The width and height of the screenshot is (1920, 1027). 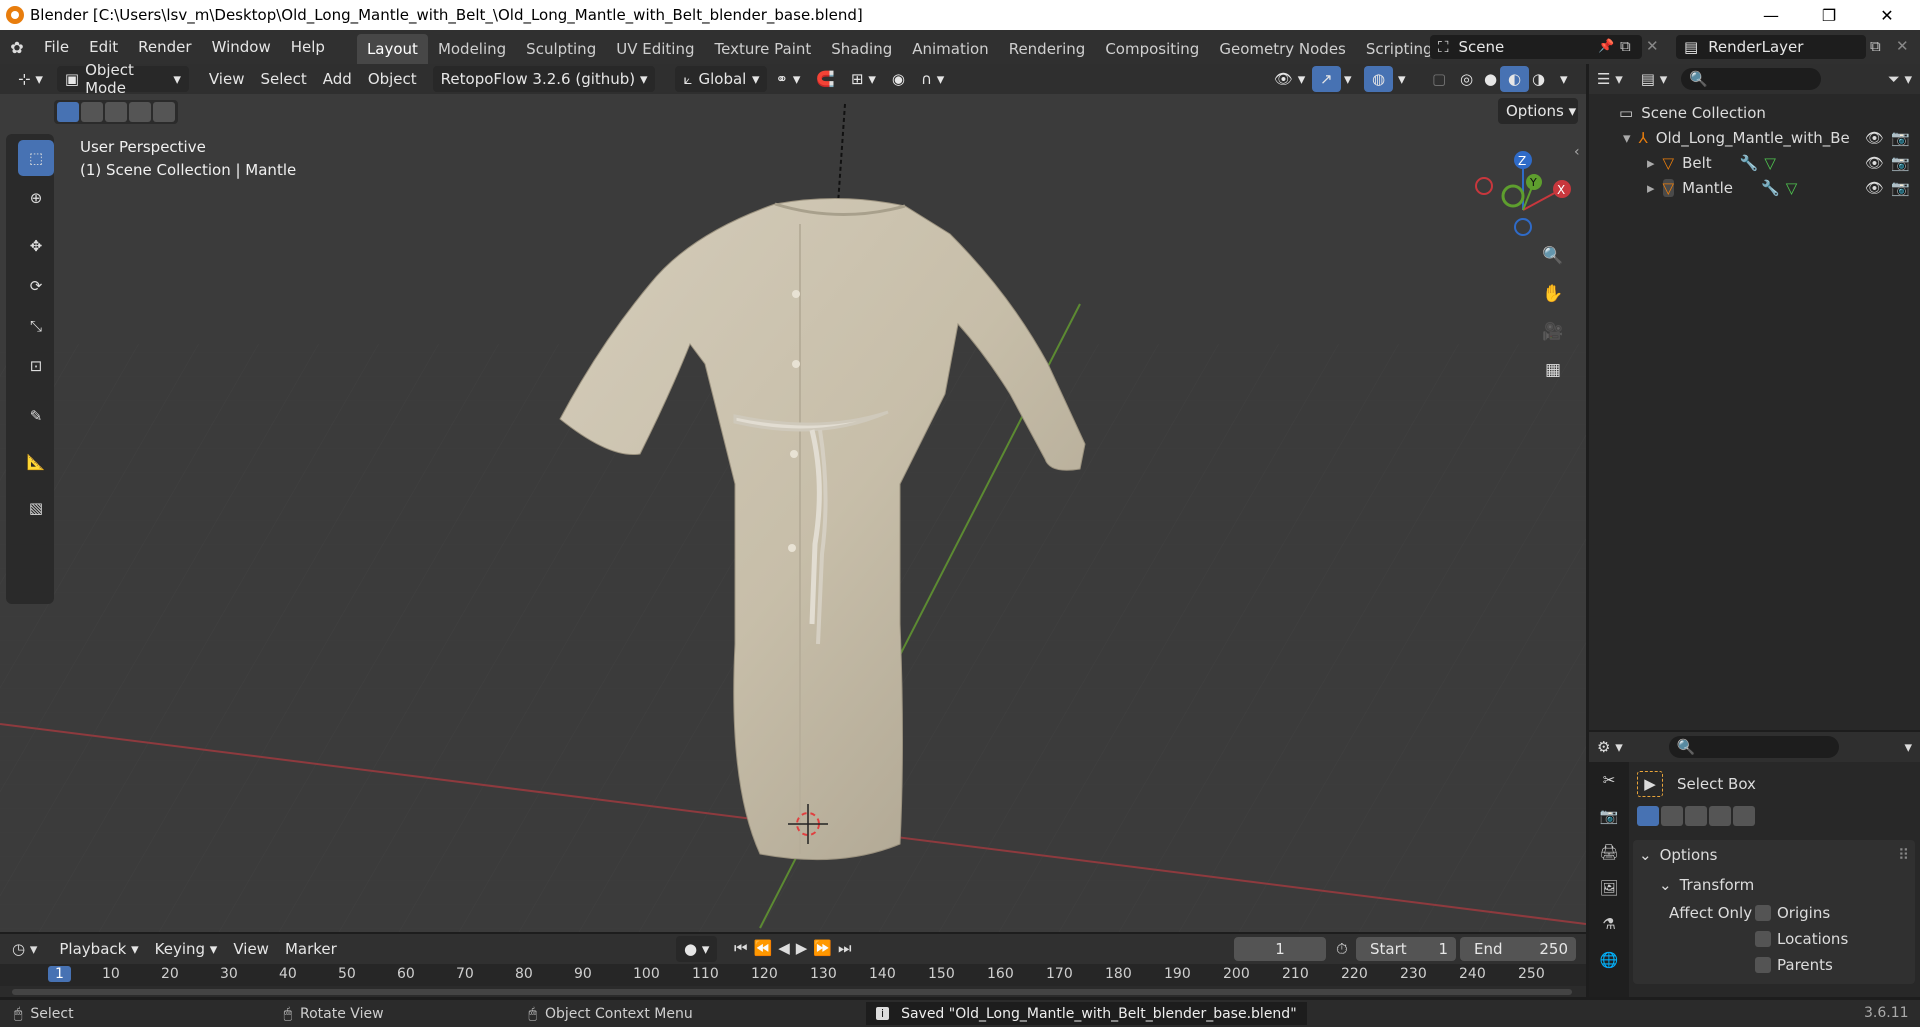 I want to click on ortho-grid-icon: ▦, so click(x=1553, y=370).